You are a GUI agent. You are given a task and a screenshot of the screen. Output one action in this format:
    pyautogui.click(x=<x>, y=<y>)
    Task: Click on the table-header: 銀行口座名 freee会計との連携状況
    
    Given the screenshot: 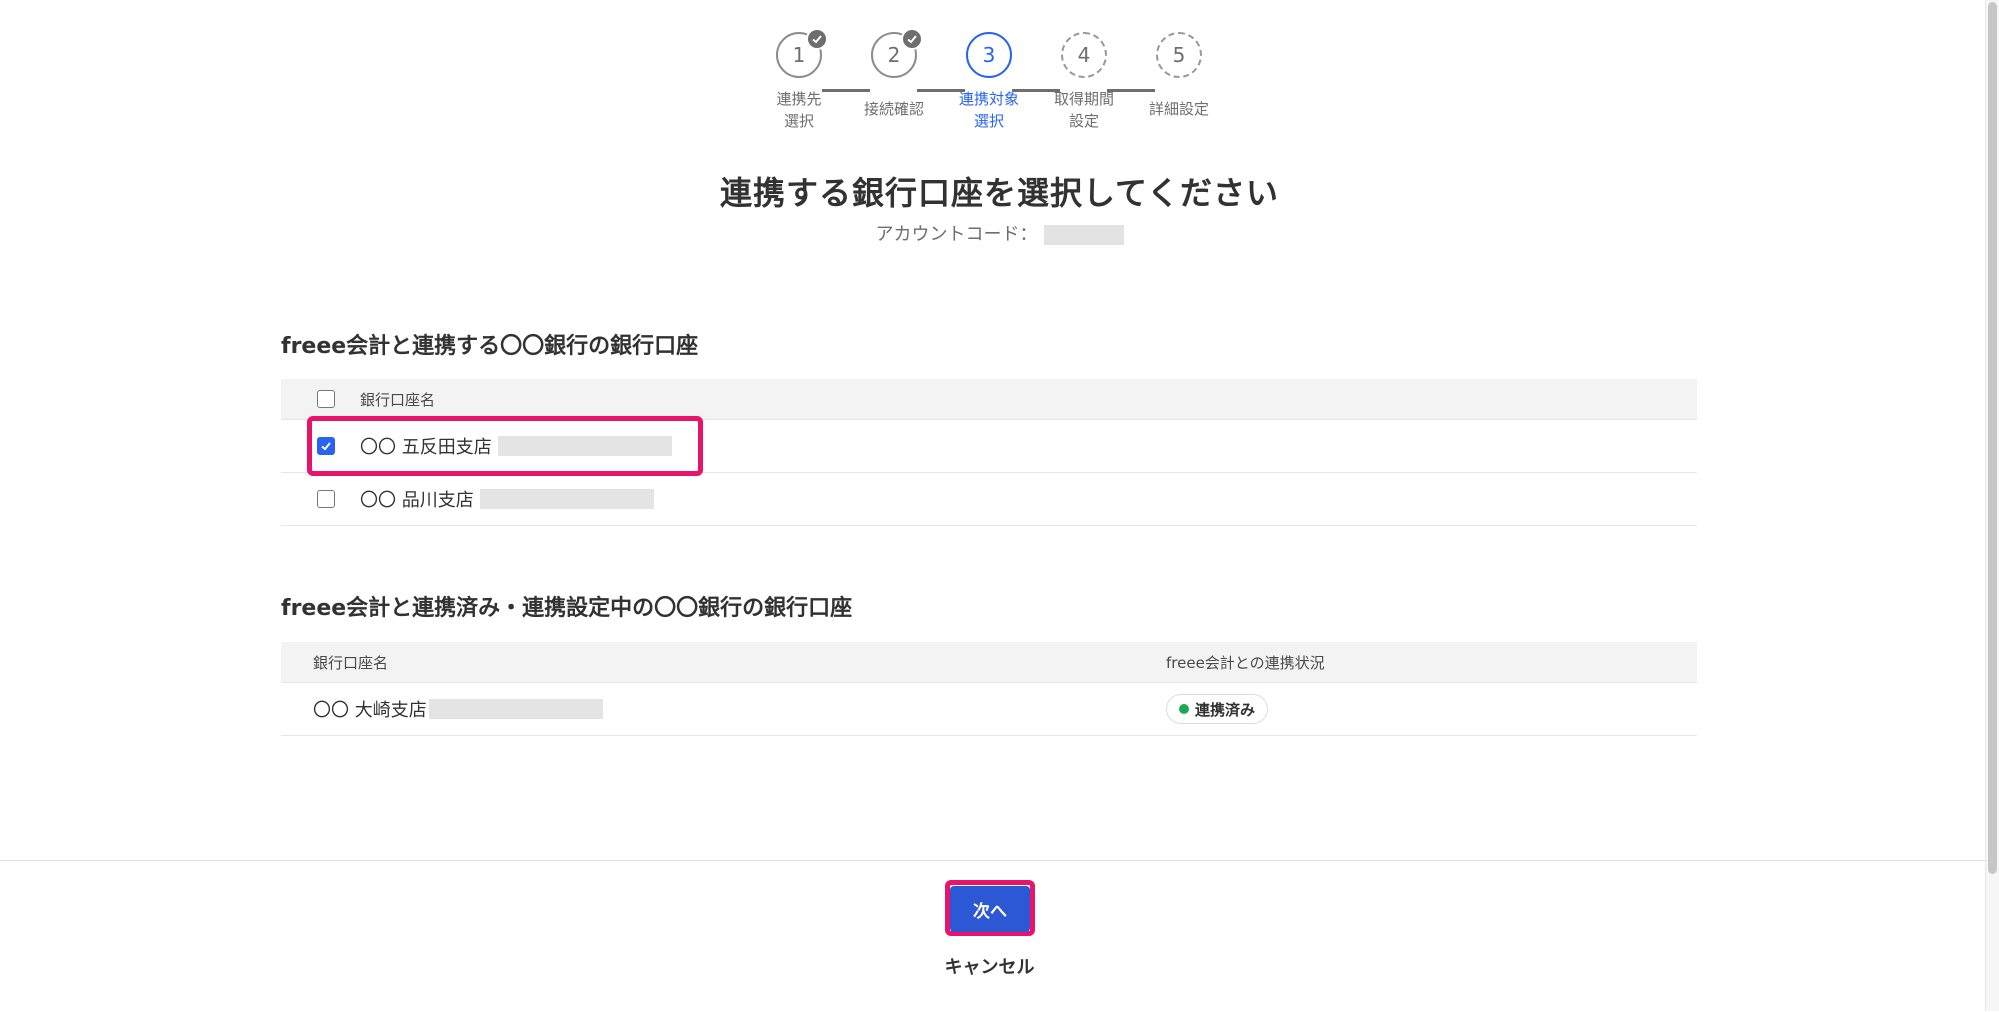 What is the action you would take?
    pyautogui.click(x=989, y=662)
    